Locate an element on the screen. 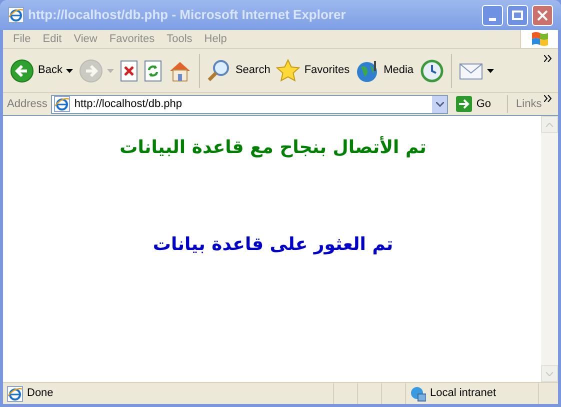 The width and height of the screenshot is (561, 407). status-text: Done is located at coordinates (40, 394).